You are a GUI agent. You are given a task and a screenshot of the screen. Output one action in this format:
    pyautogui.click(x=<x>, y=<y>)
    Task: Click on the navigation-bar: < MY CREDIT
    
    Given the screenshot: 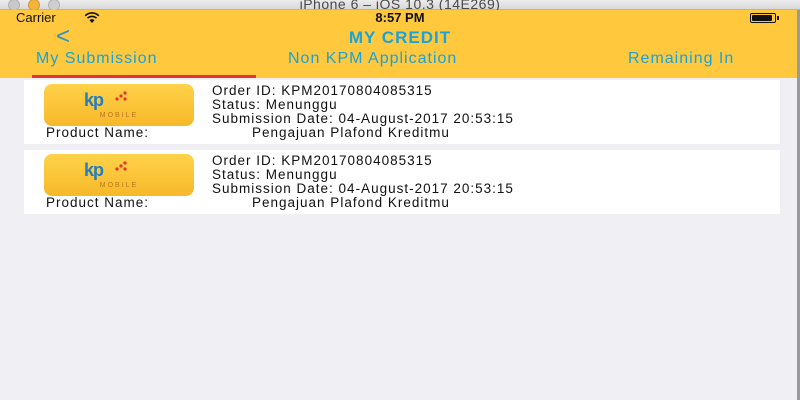 What is the action you would take?
    pyautogui.click(x=400, y=37)
    